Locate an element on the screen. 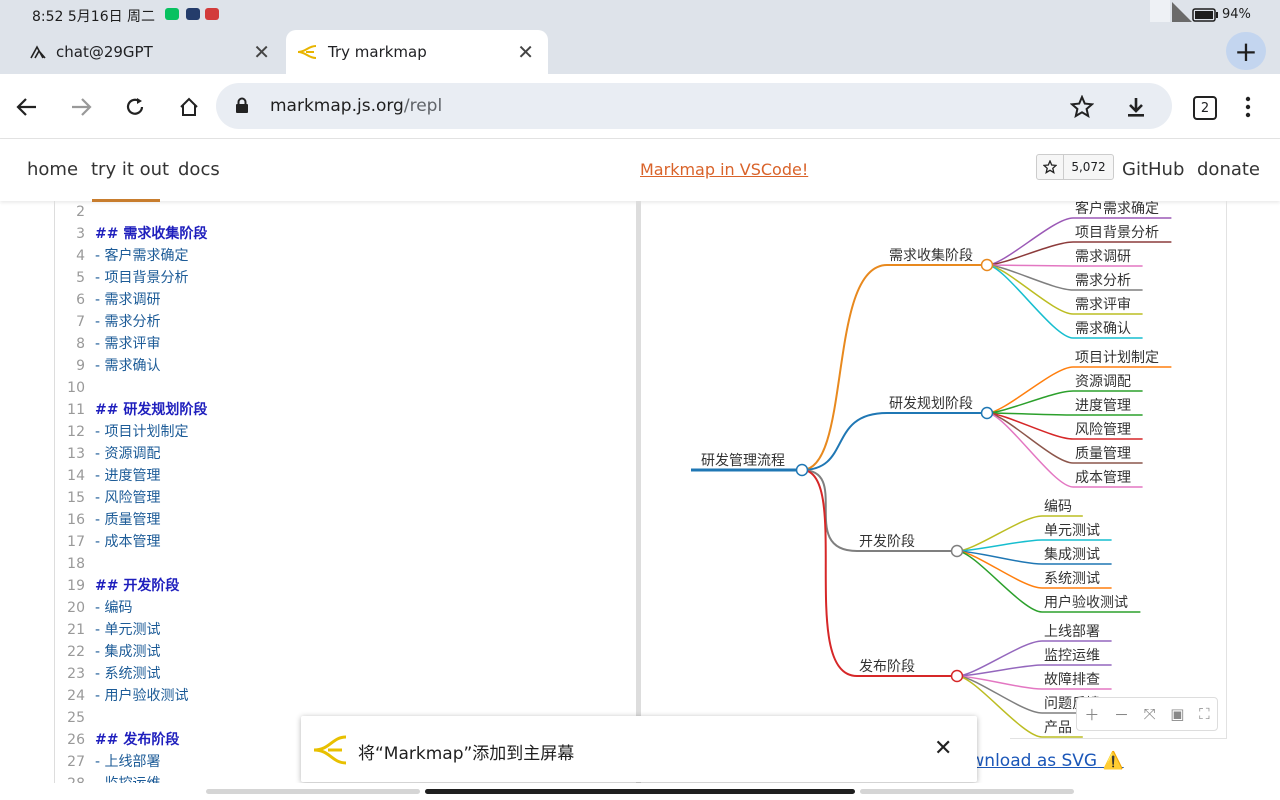 The height and width of the screenshot is (800, 1280). editor-line: 6 - 需求调研 is located at coordinates (346, 300).